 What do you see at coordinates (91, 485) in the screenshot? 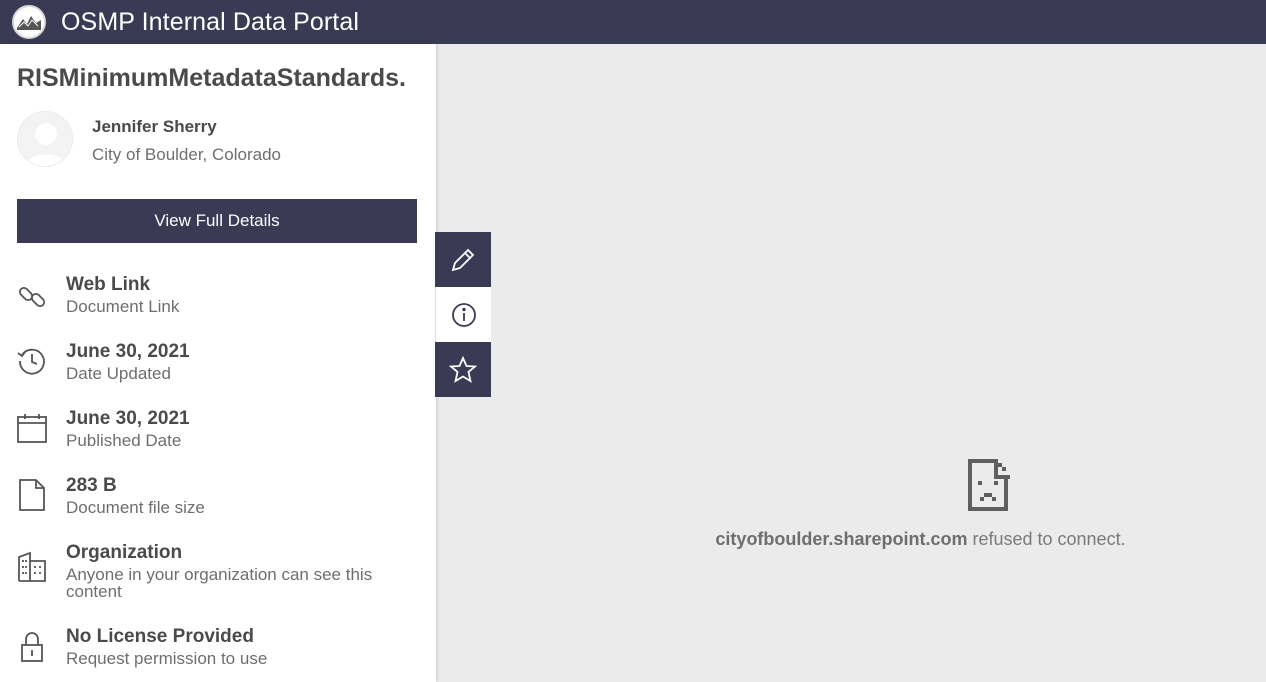
I see `info-main: 283 B` at bounding box center [91, 485].